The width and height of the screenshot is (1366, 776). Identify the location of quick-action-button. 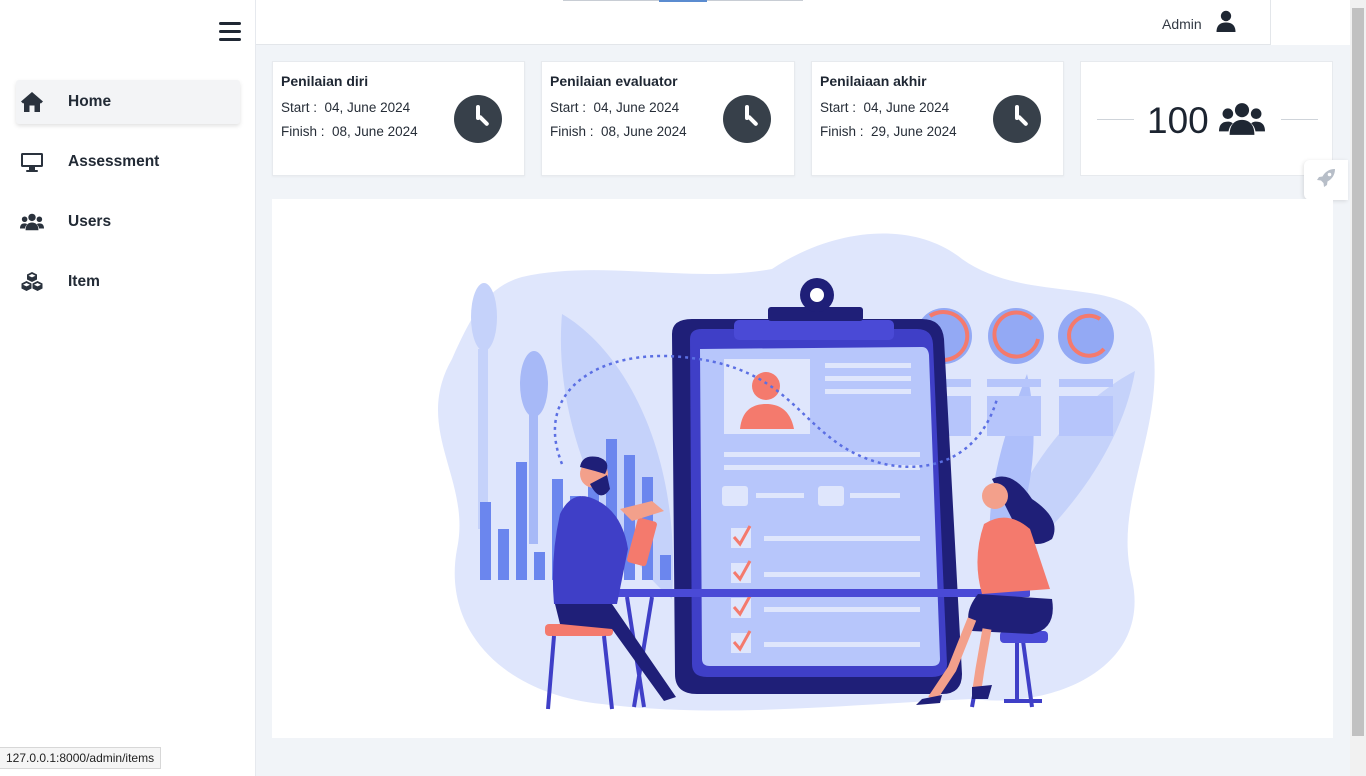
(1326, 180).